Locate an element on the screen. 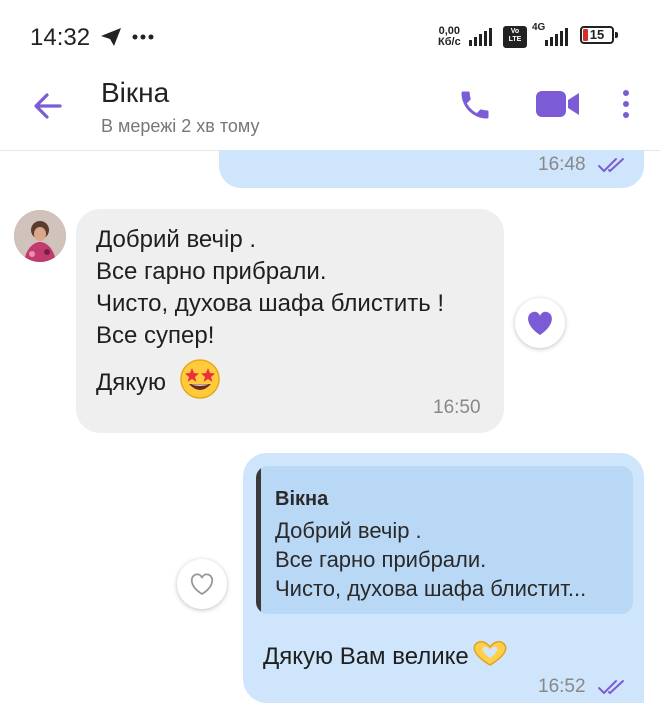 The image size is (660, 703). message-time: 16:48 is located at coordinates (562, 164).